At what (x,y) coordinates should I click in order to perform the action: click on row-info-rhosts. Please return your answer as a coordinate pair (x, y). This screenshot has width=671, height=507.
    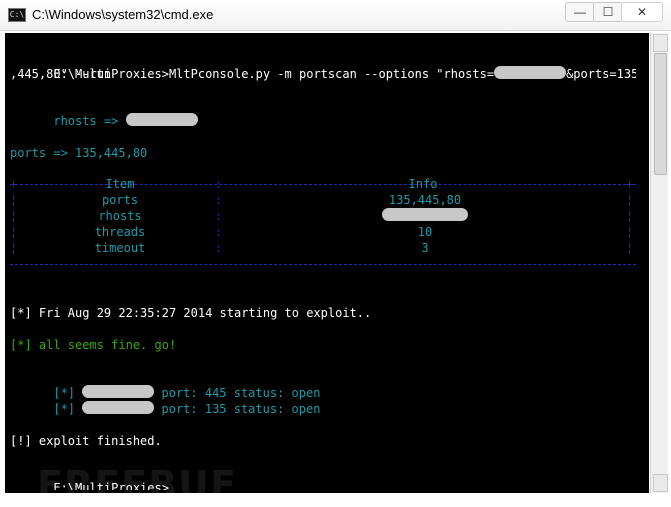
    Looking at the image, I should click on (425, 216).